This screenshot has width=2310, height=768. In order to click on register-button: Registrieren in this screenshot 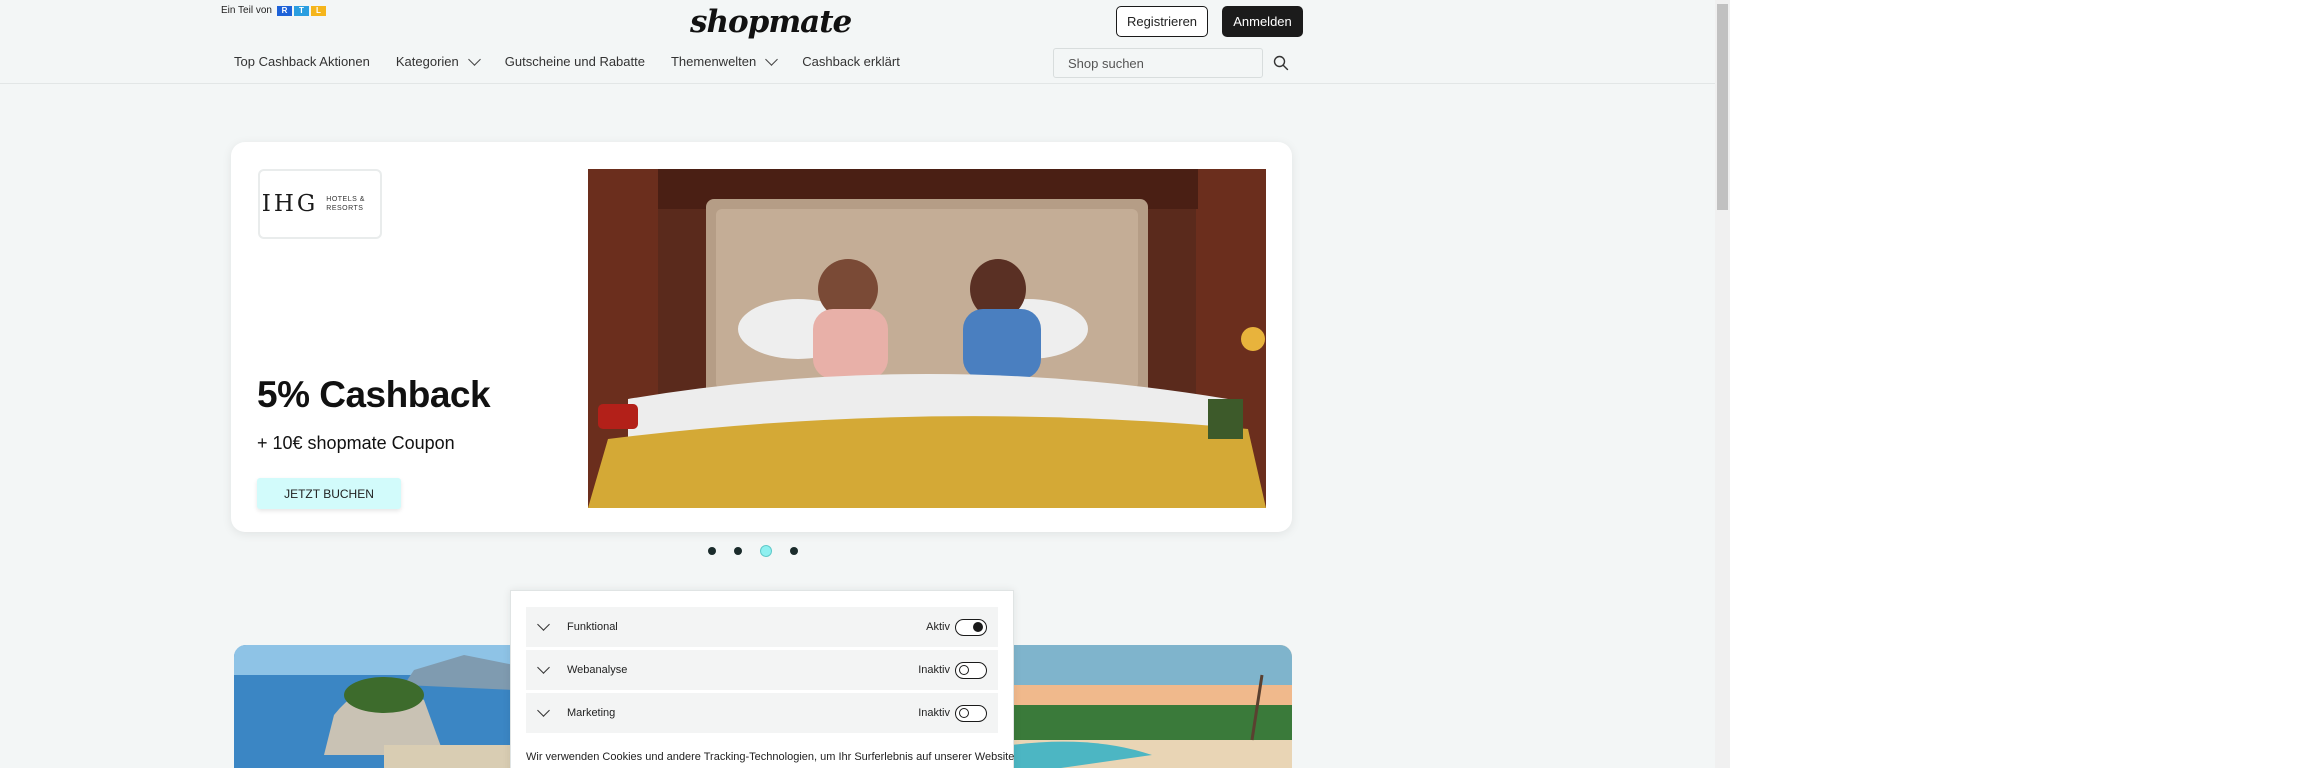, I will do `click(1162, 21)`.